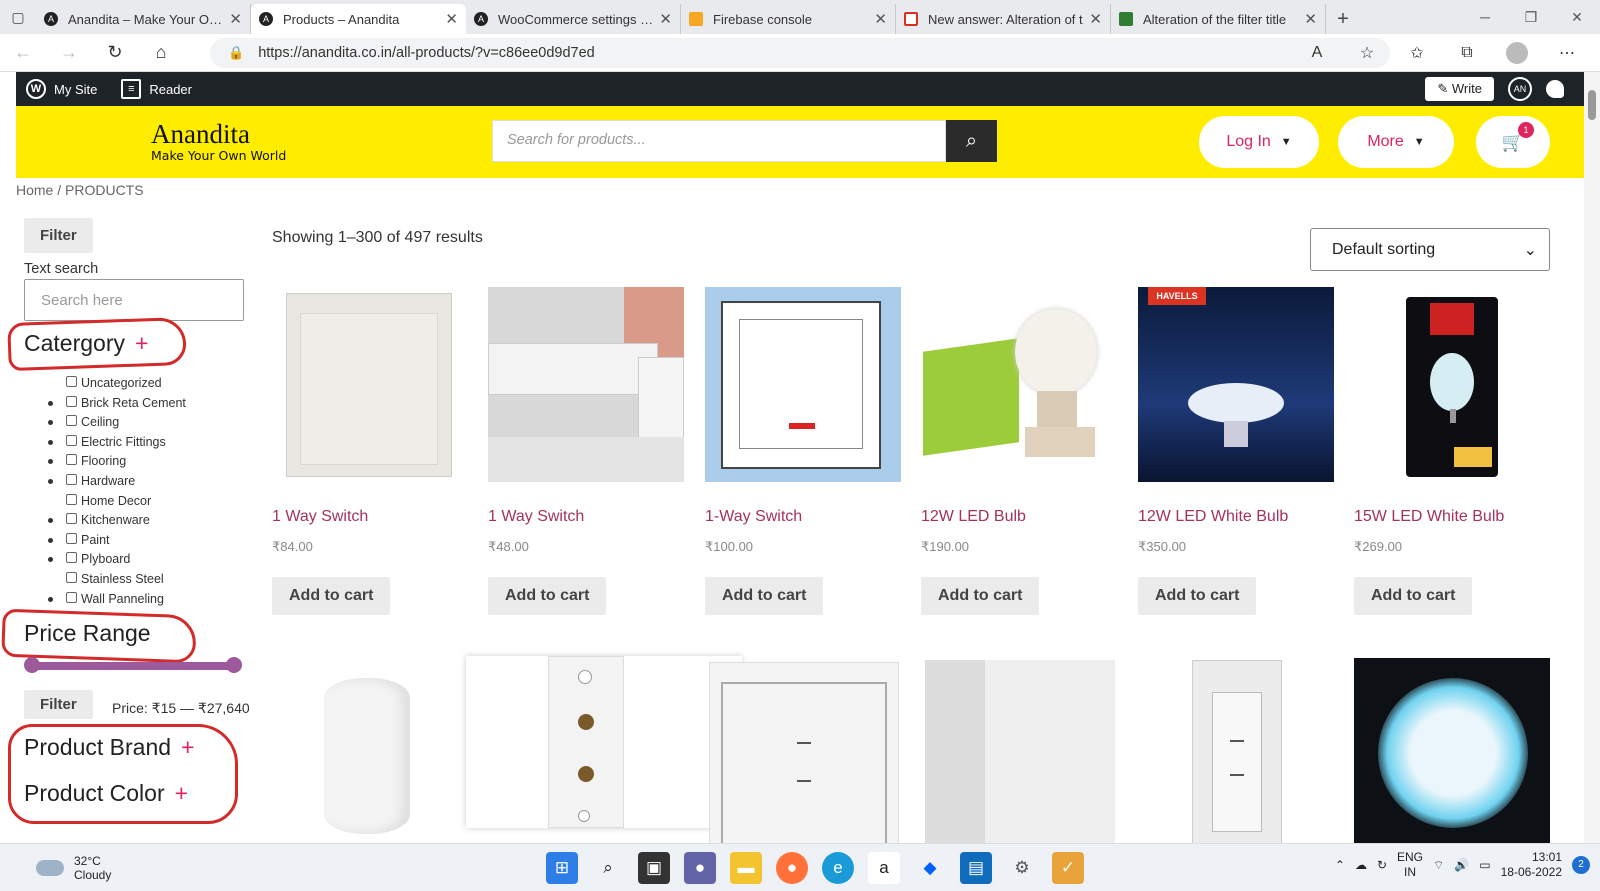 The image size is (1600, 891). I want to click on onedrive-icon: ☁, so click(1361, 865).